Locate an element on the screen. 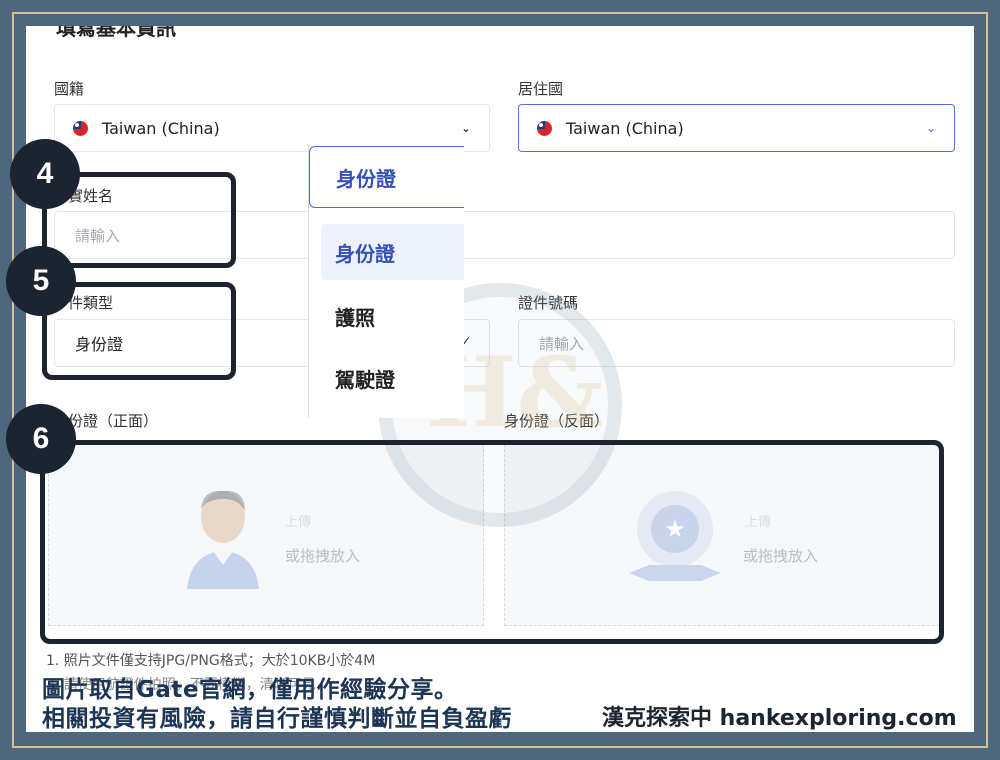 The width and height of the screenshot is (1000, 760). dropdown-selected: 身份證 is located at coordinates (386, 177).